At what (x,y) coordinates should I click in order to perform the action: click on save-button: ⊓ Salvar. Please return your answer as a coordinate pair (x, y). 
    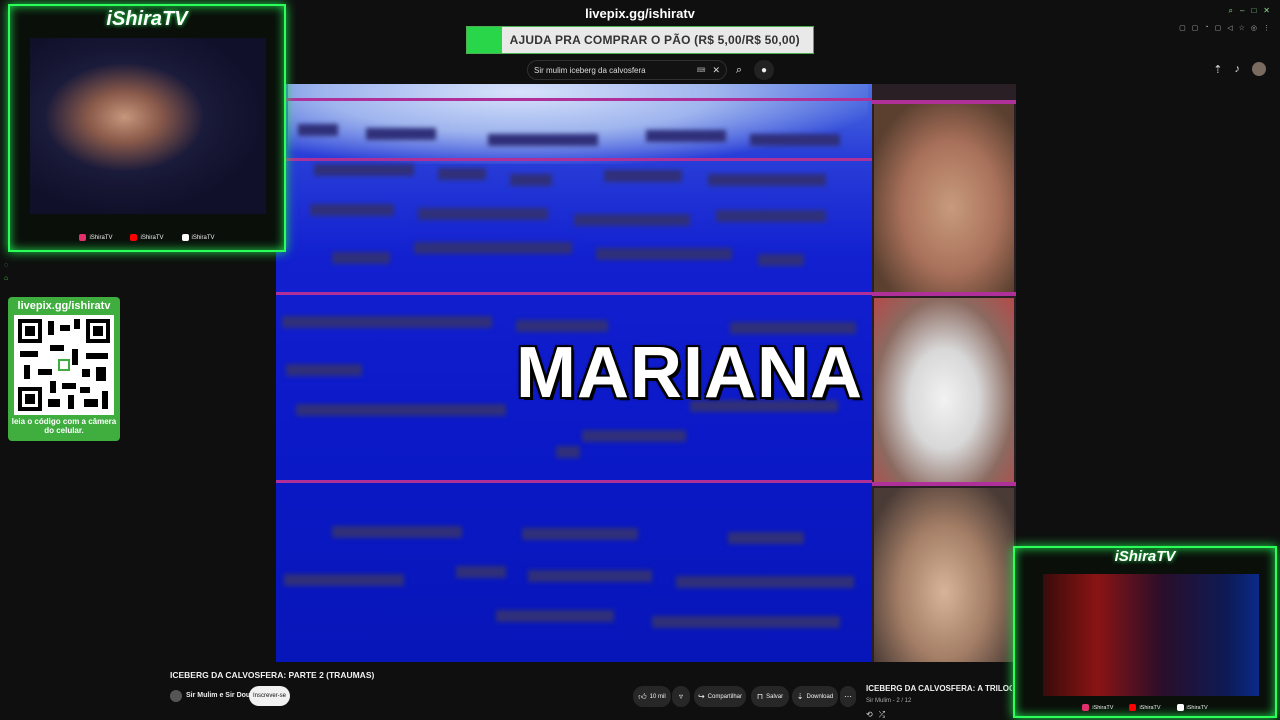
    Looking at the image, I should click on (770, 696).